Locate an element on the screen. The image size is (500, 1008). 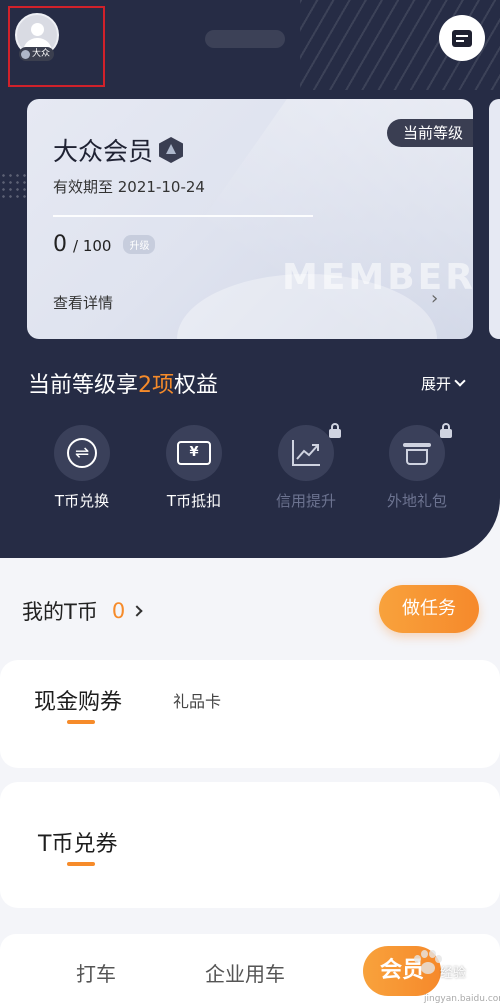
benefit-tcoin-exchange: T币兑换 is located at coordinates (82, 468).